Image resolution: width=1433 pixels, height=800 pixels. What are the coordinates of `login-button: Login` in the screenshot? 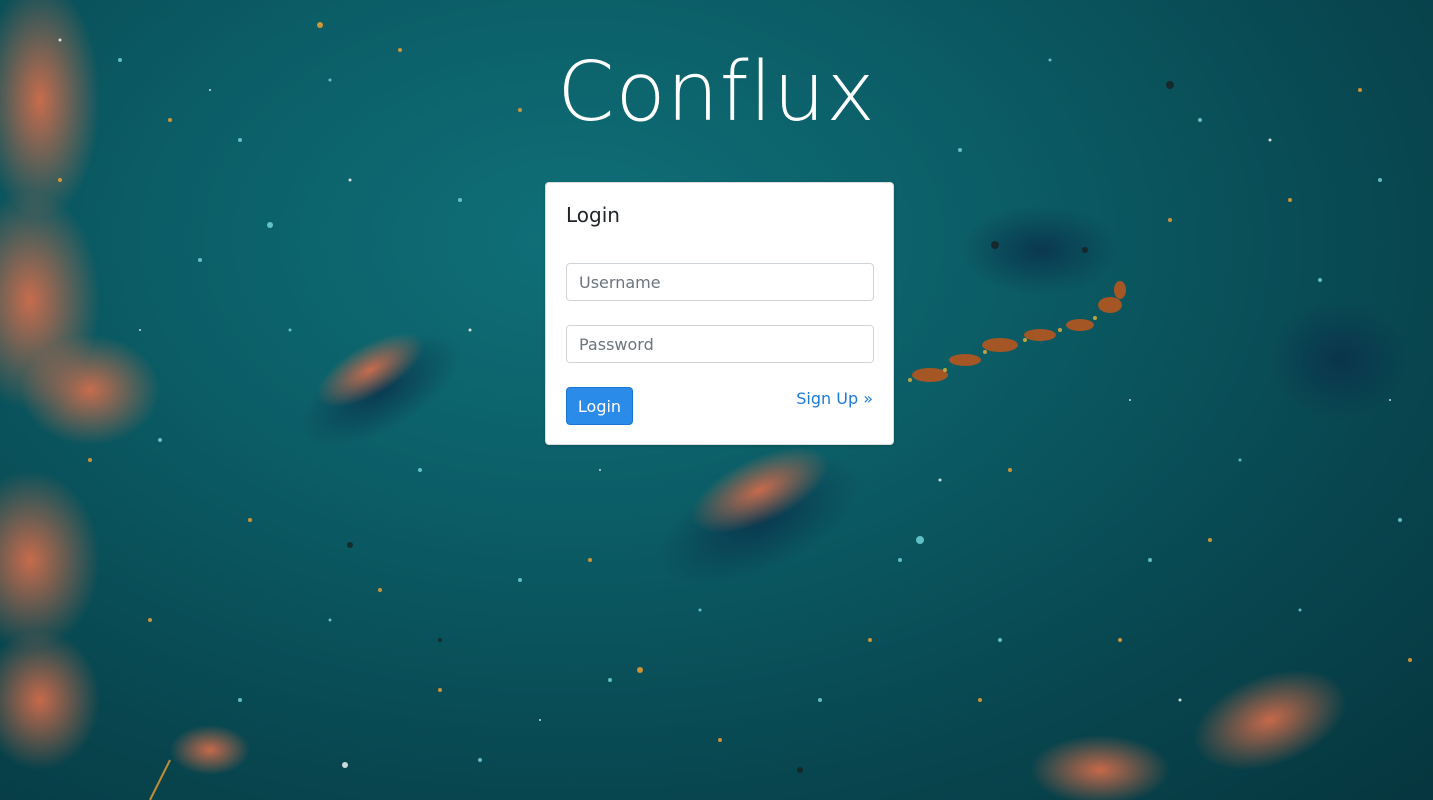 It's located at (599, 406).